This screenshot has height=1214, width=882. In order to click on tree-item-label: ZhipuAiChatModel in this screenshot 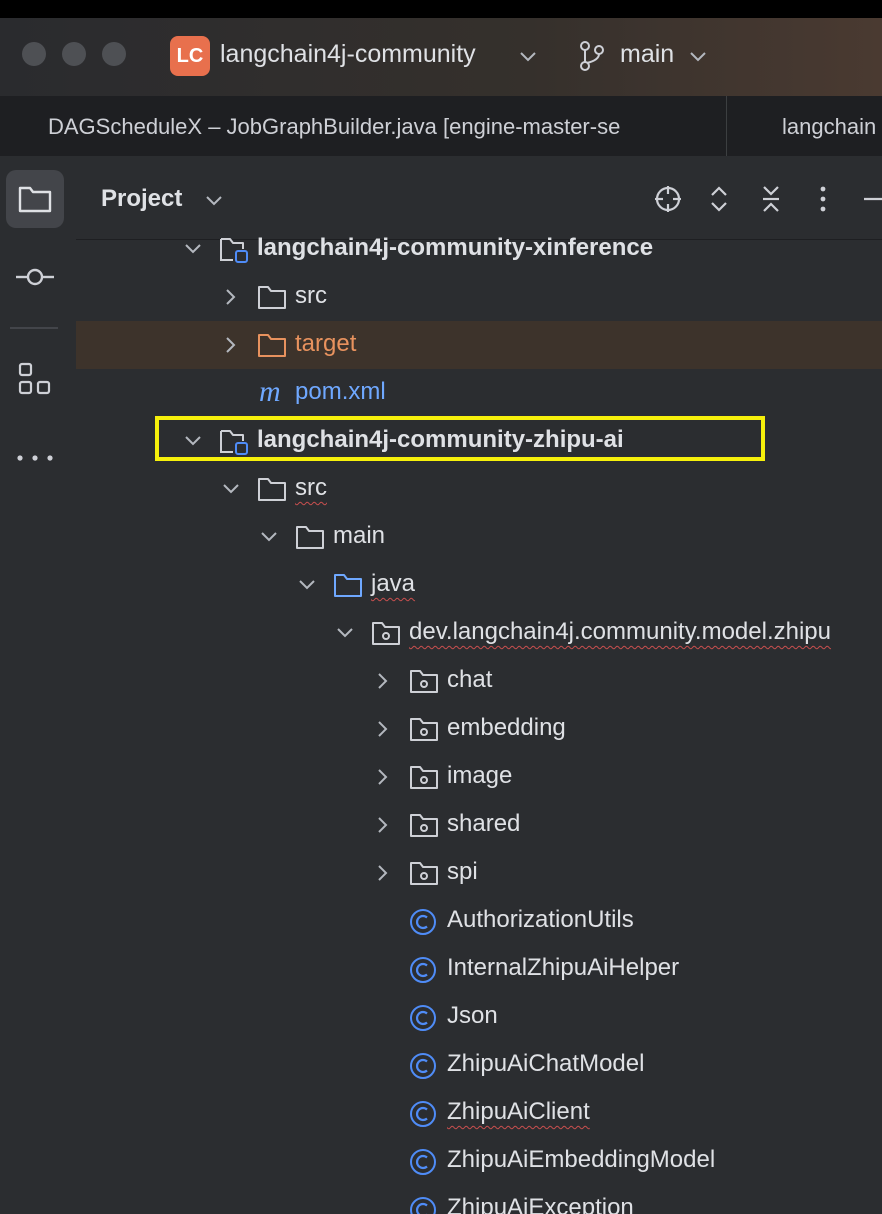, I will do `click(546, 1063)`.